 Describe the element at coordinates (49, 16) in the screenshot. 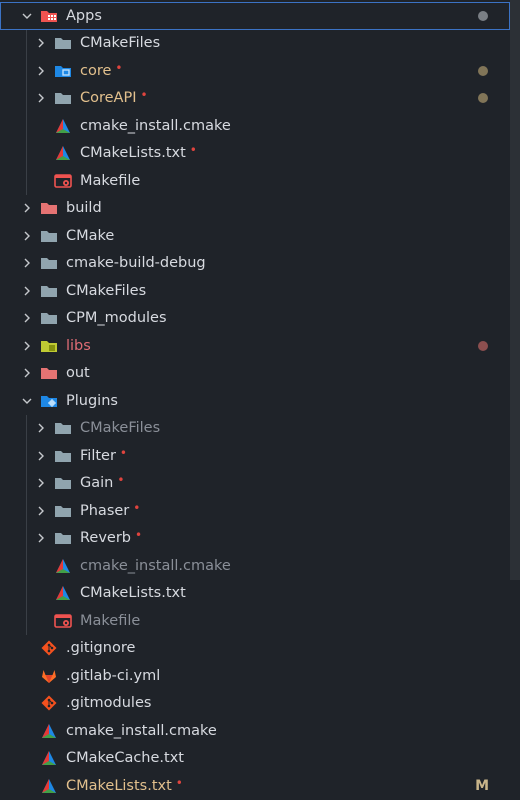

I see `apps-folder-icon` at that location.